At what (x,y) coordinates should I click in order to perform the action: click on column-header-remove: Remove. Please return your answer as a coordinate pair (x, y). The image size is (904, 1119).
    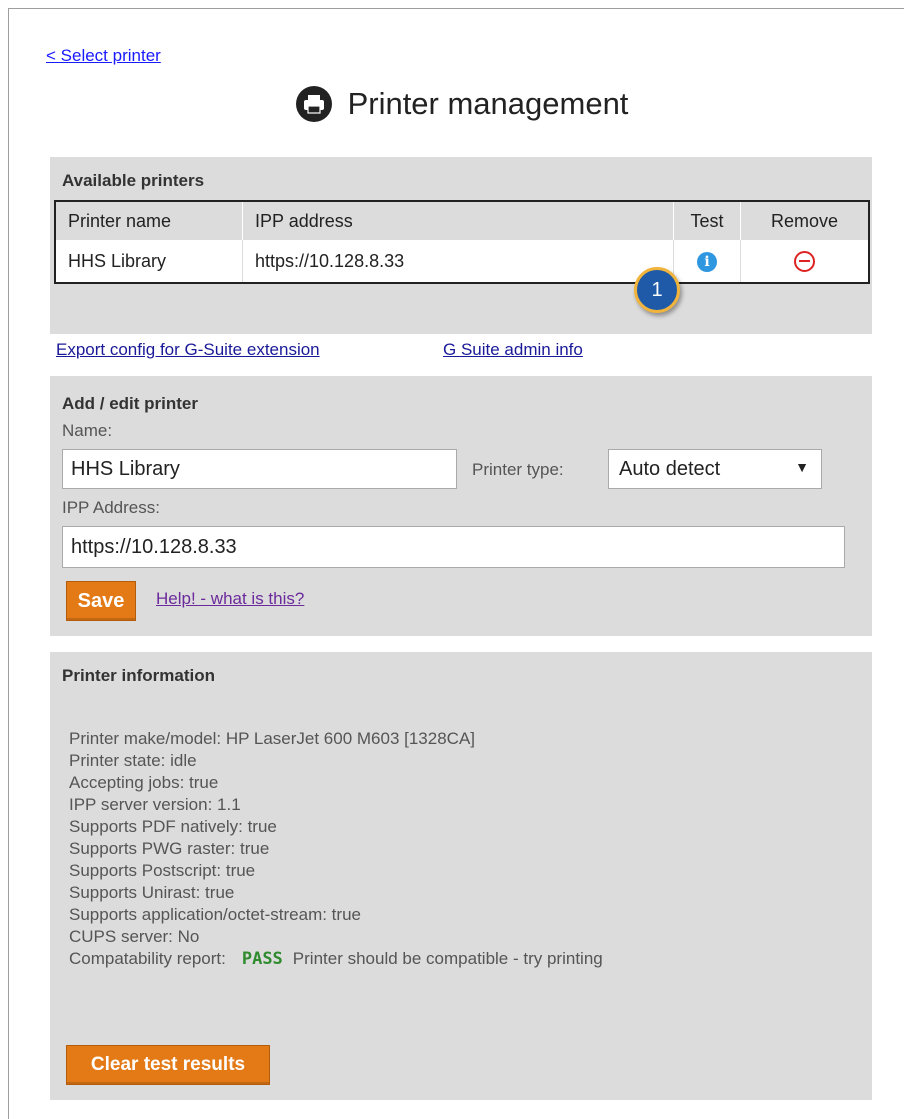
    Looking at the image, I should click on (805, 220).